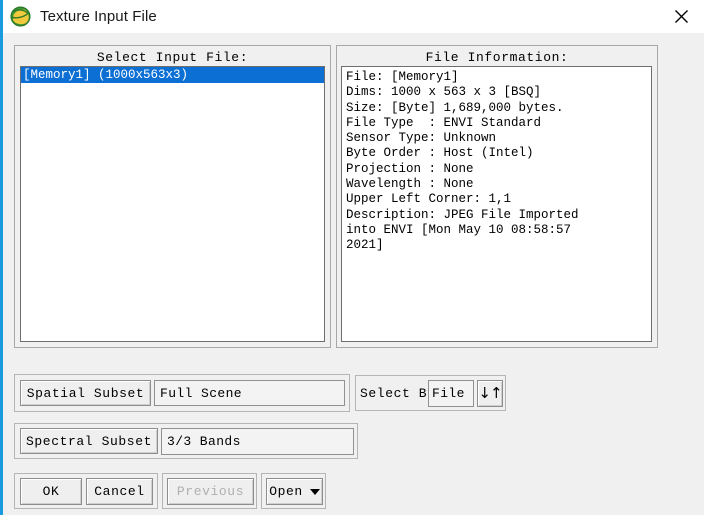 This screenshot has width=704, height=515. Describe the element at coordinates (286, 491) in the screenshot. I see `open-button-label: Open` at that location.